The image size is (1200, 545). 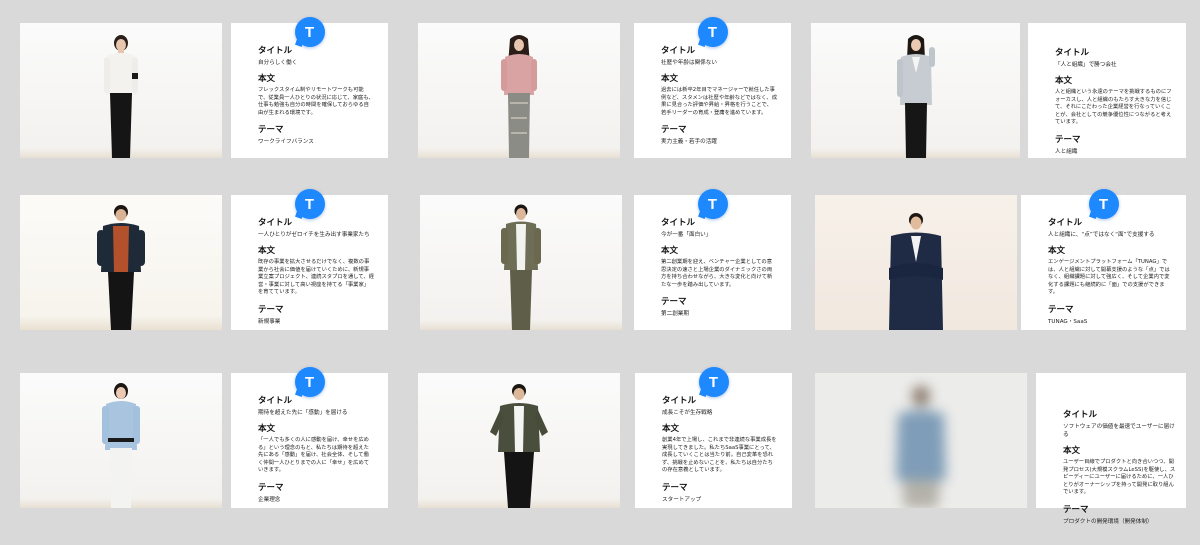 I want to click on card-title-text: 人と組織に、“点”ではなく“面”で支援する, so click(x=1101, y=235).